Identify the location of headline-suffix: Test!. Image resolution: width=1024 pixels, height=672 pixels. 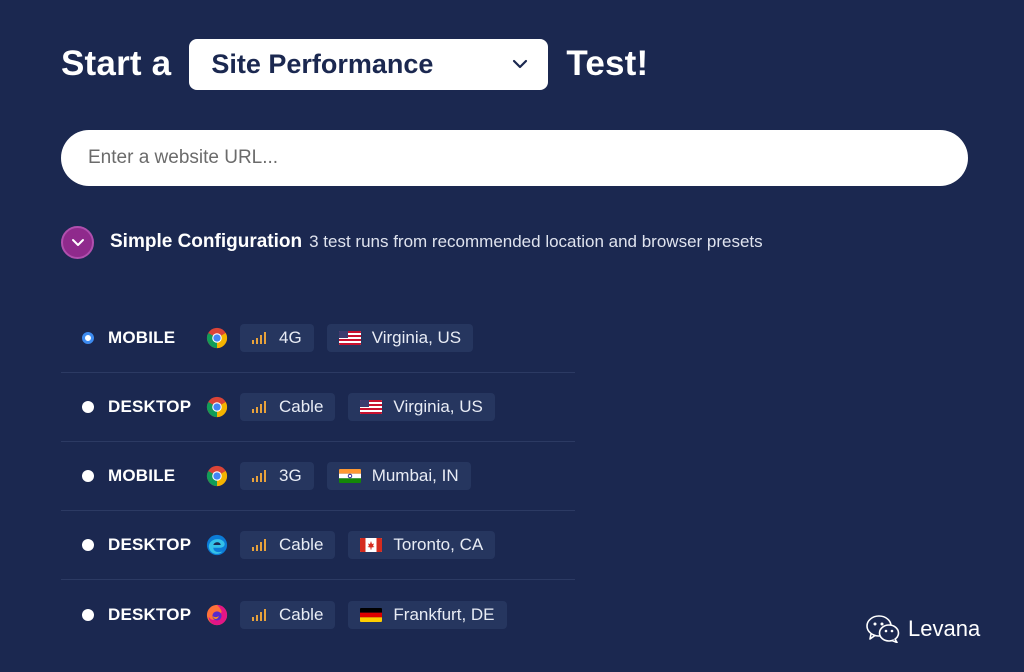
(607, 64).